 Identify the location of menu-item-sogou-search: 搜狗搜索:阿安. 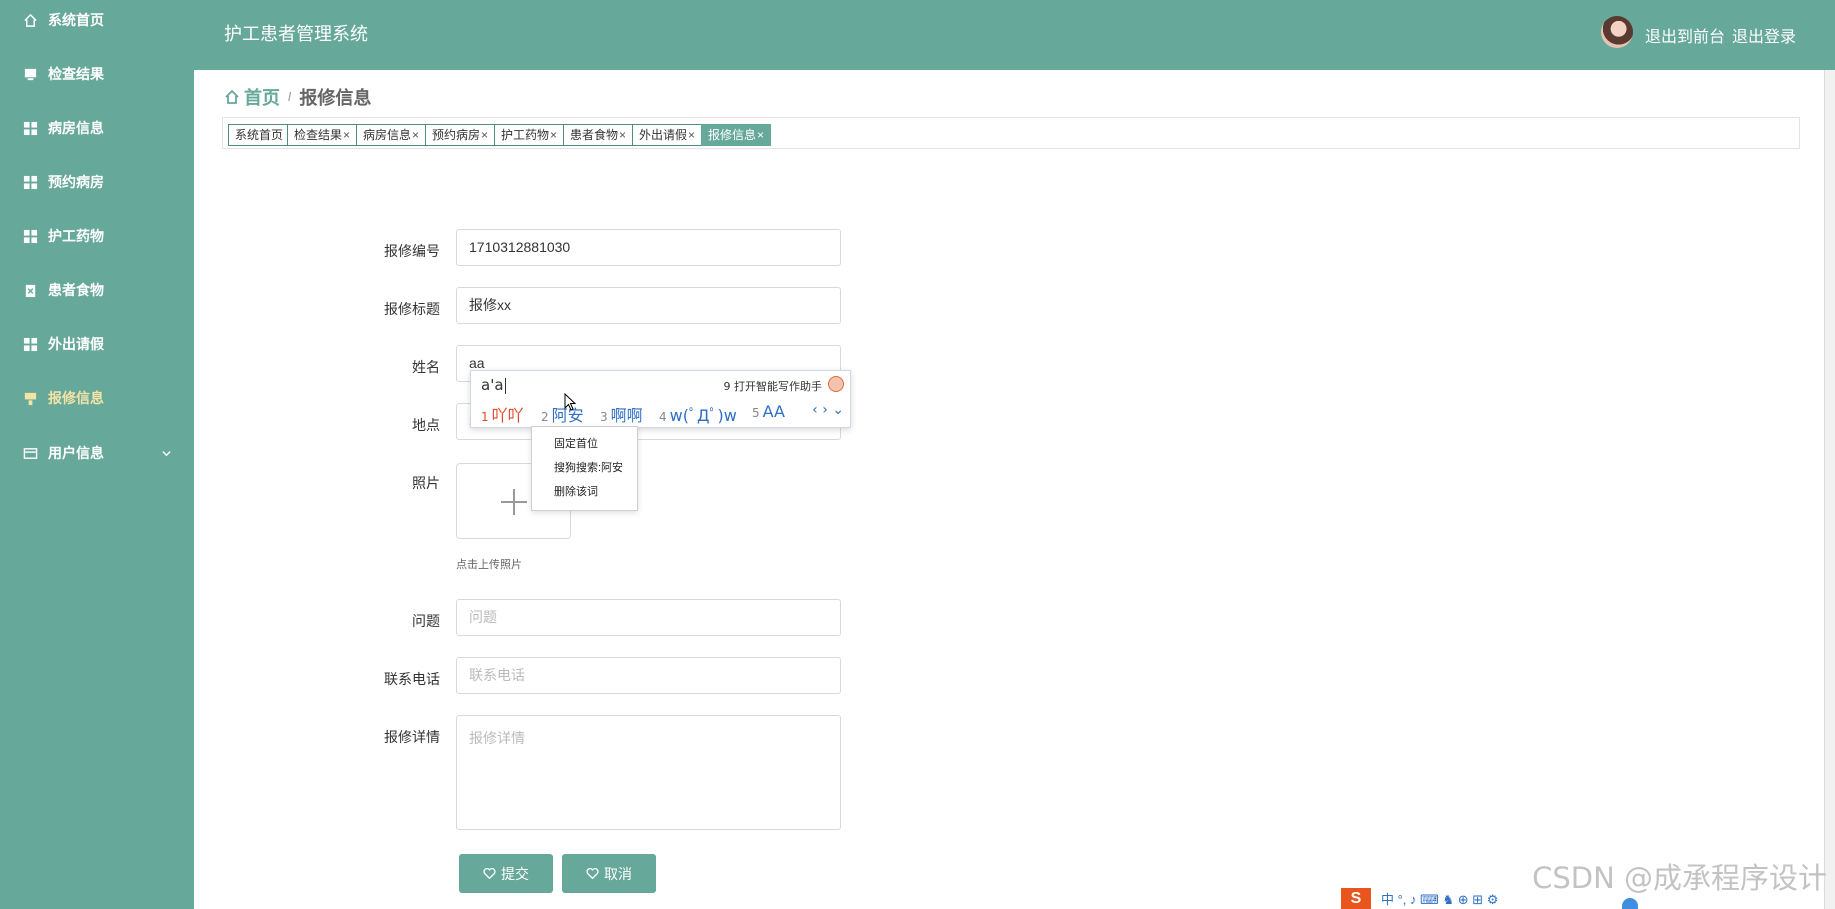
(588, 467).